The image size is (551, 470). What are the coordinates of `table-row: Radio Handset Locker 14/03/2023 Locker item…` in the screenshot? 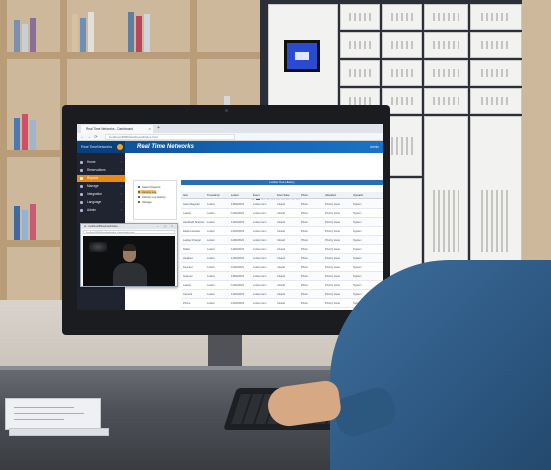 It's located at (282, 231).